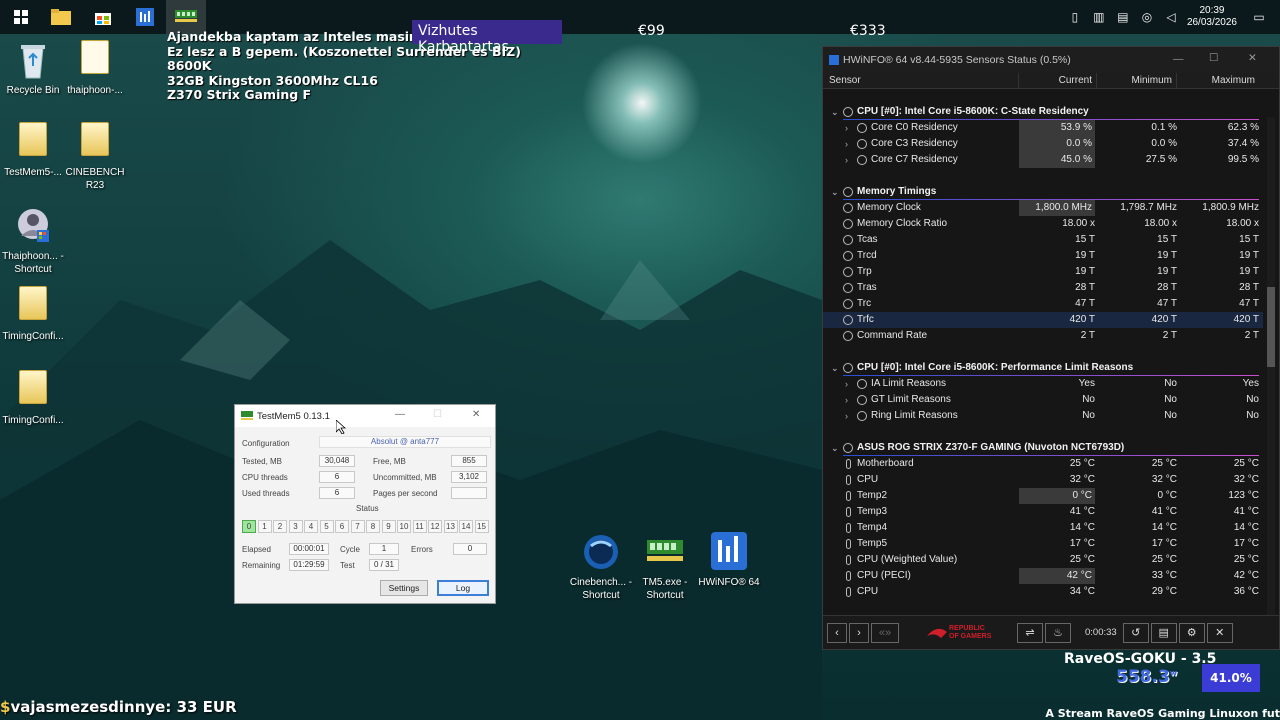 This screenshot has width=1280, height=720. I want to click on sensor-row: Memory Clock Ratio 18.00 x 18.00 x 18.00 x, so click(1043, 224).